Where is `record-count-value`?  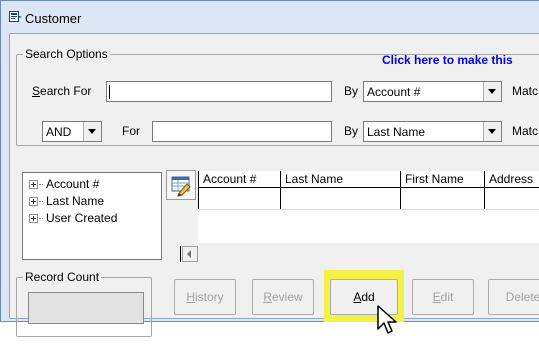 record-count-value is located at coordinates (86, 308).